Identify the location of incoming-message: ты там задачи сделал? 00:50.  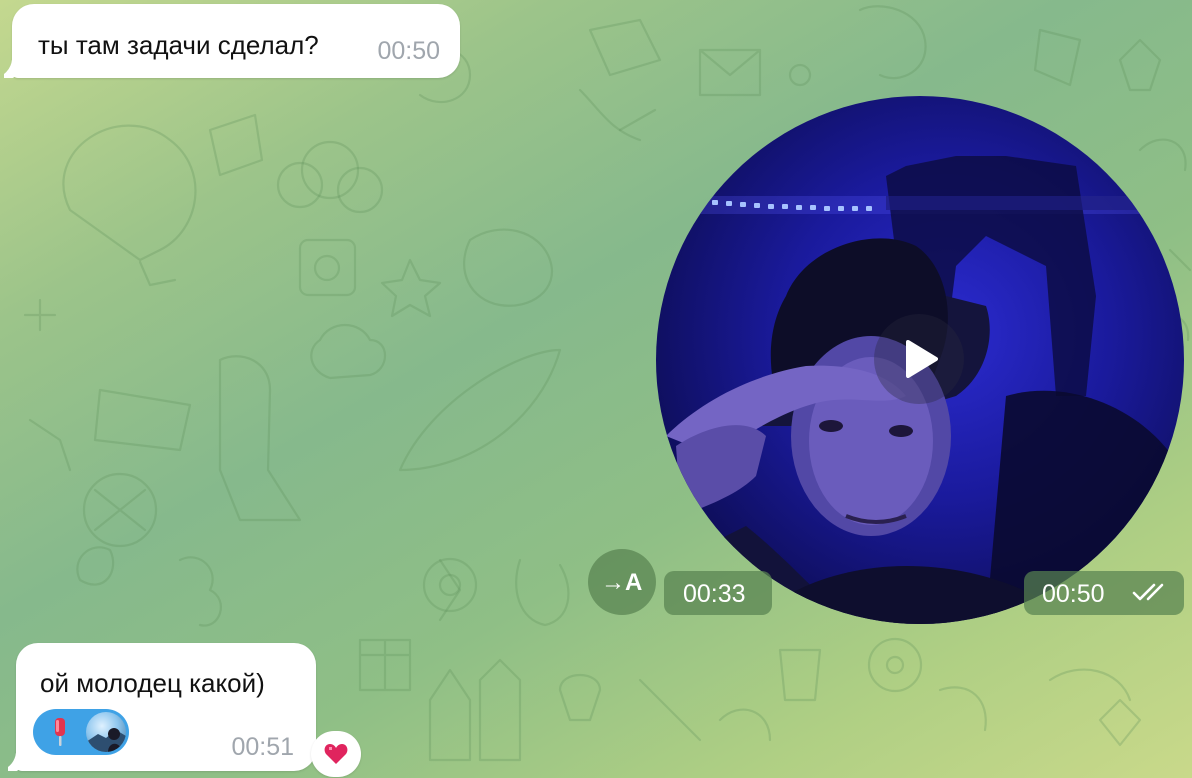
(236, 41).